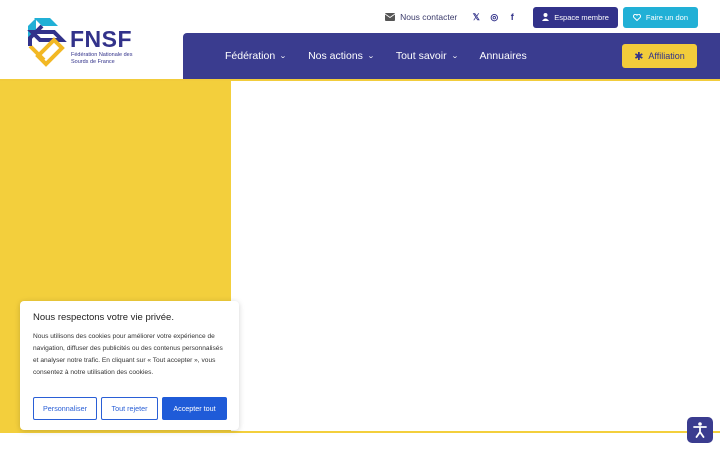  I want to click on accessibility-icon, so click(700, 430).